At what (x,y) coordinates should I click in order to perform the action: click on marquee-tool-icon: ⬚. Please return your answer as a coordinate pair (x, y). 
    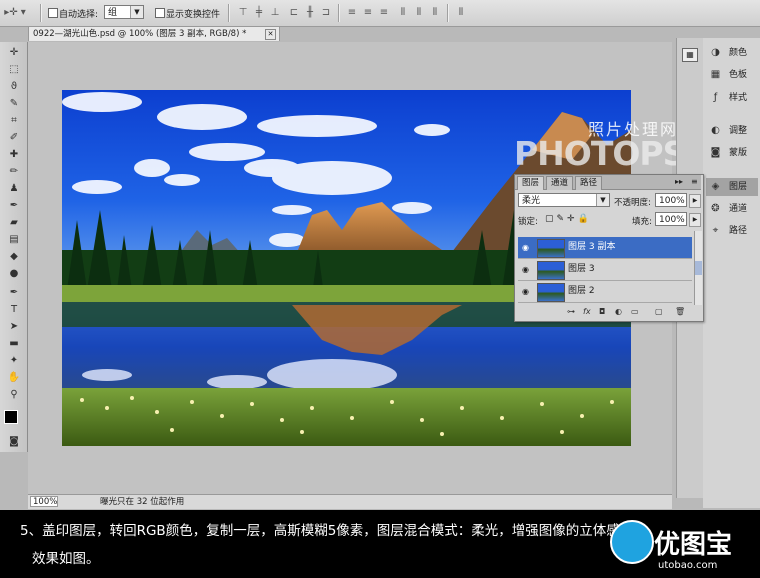
    Looking at the image, I should click on (14, 70).